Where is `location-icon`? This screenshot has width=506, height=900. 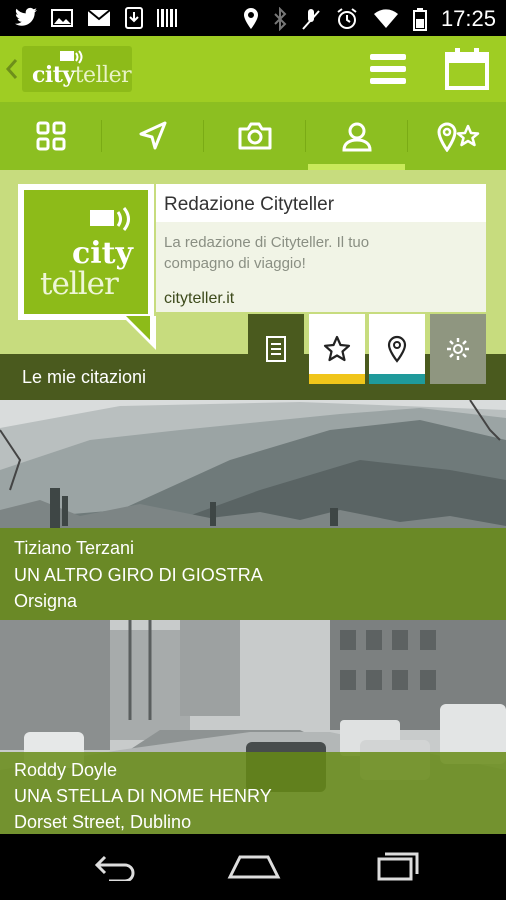
location-icon is located at coordinates (251, 19).